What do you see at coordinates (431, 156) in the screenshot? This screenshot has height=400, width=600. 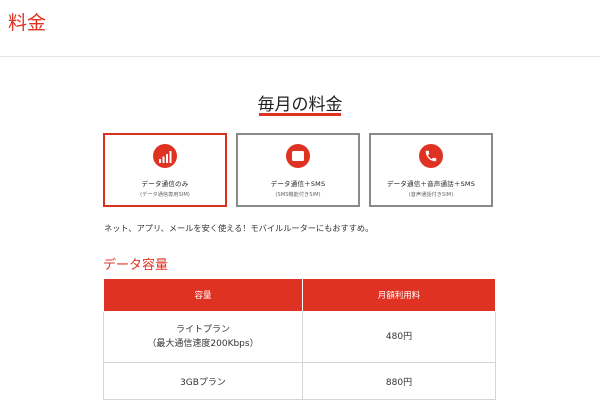 I see `phone-icon` at bounding box center [431, 156].